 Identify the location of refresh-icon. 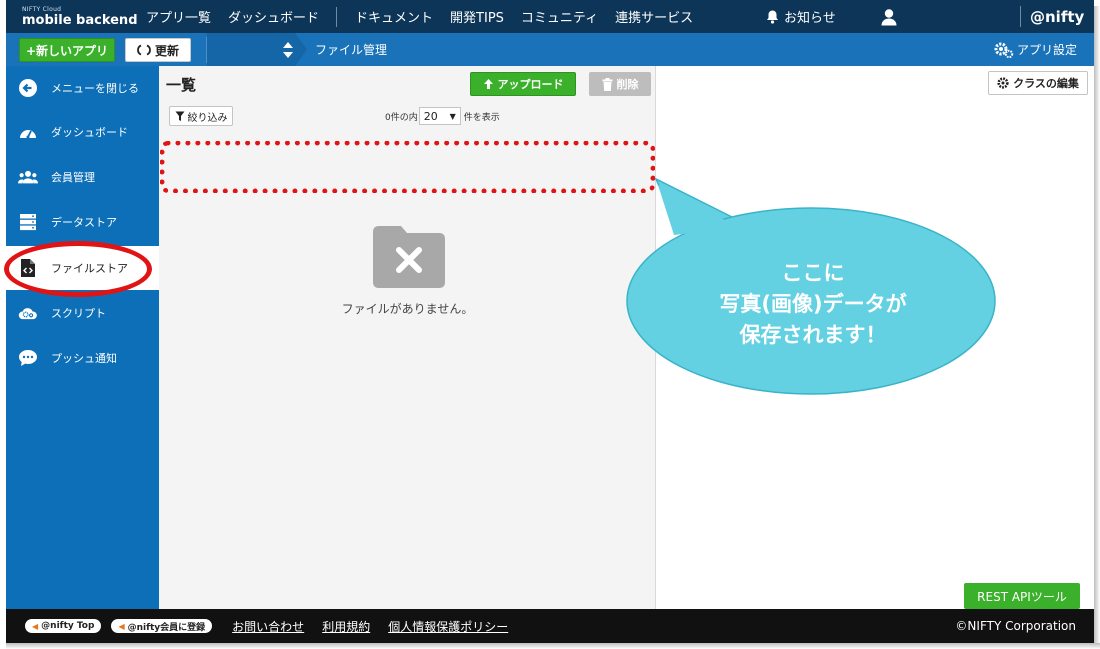
(144, 50).